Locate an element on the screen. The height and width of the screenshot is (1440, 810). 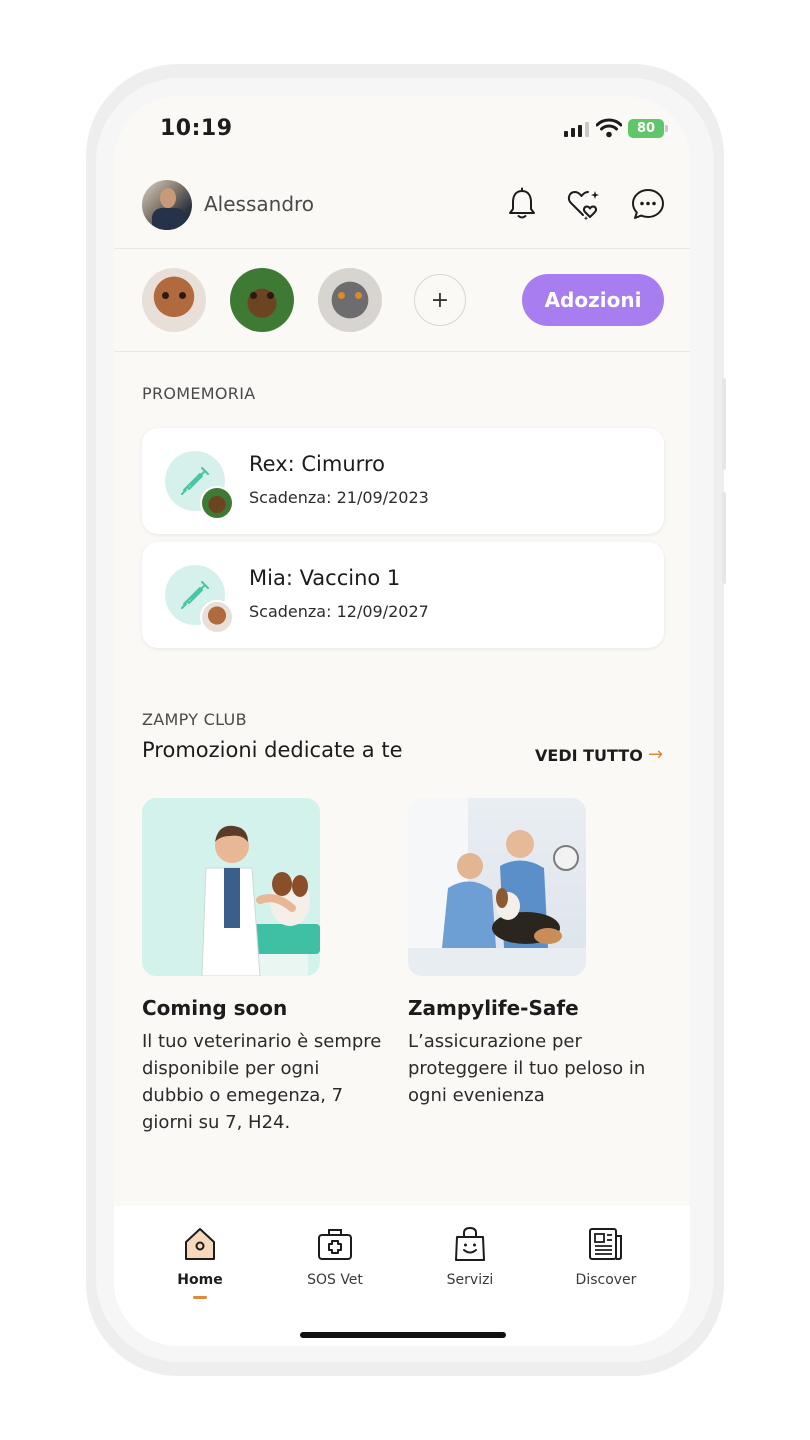
header-divider is located at coordinates (402, 248).